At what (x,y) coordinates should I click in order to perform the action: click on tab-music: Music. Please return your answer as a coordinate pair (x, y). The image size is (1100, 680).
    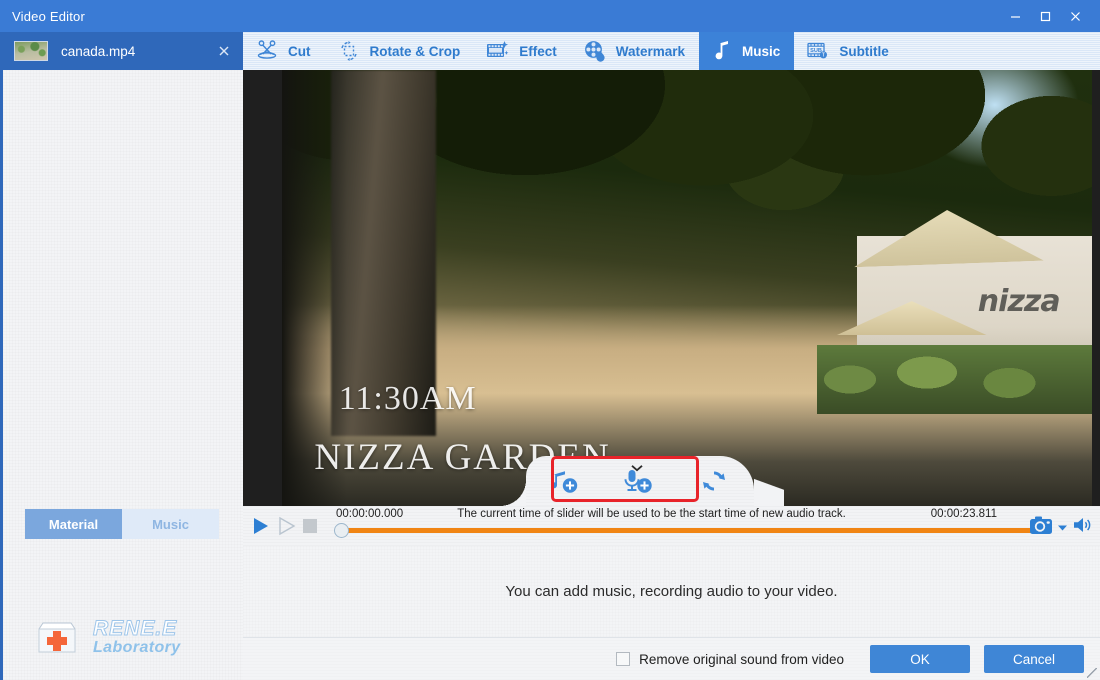
    Looking at the image, I should click on (747, 51).